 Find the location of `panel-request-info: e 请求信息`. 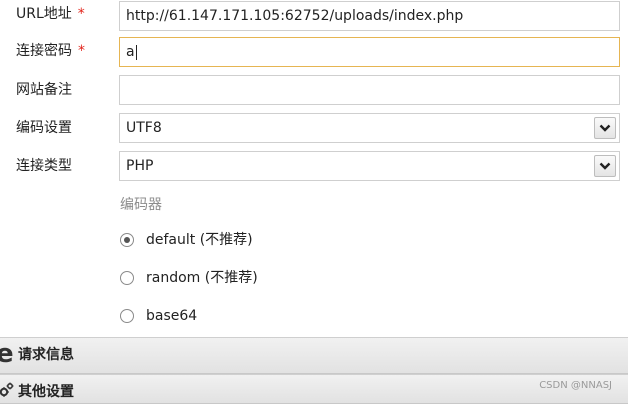

panel-request-info: e 请求信息 is located at coordinates (314, 355).